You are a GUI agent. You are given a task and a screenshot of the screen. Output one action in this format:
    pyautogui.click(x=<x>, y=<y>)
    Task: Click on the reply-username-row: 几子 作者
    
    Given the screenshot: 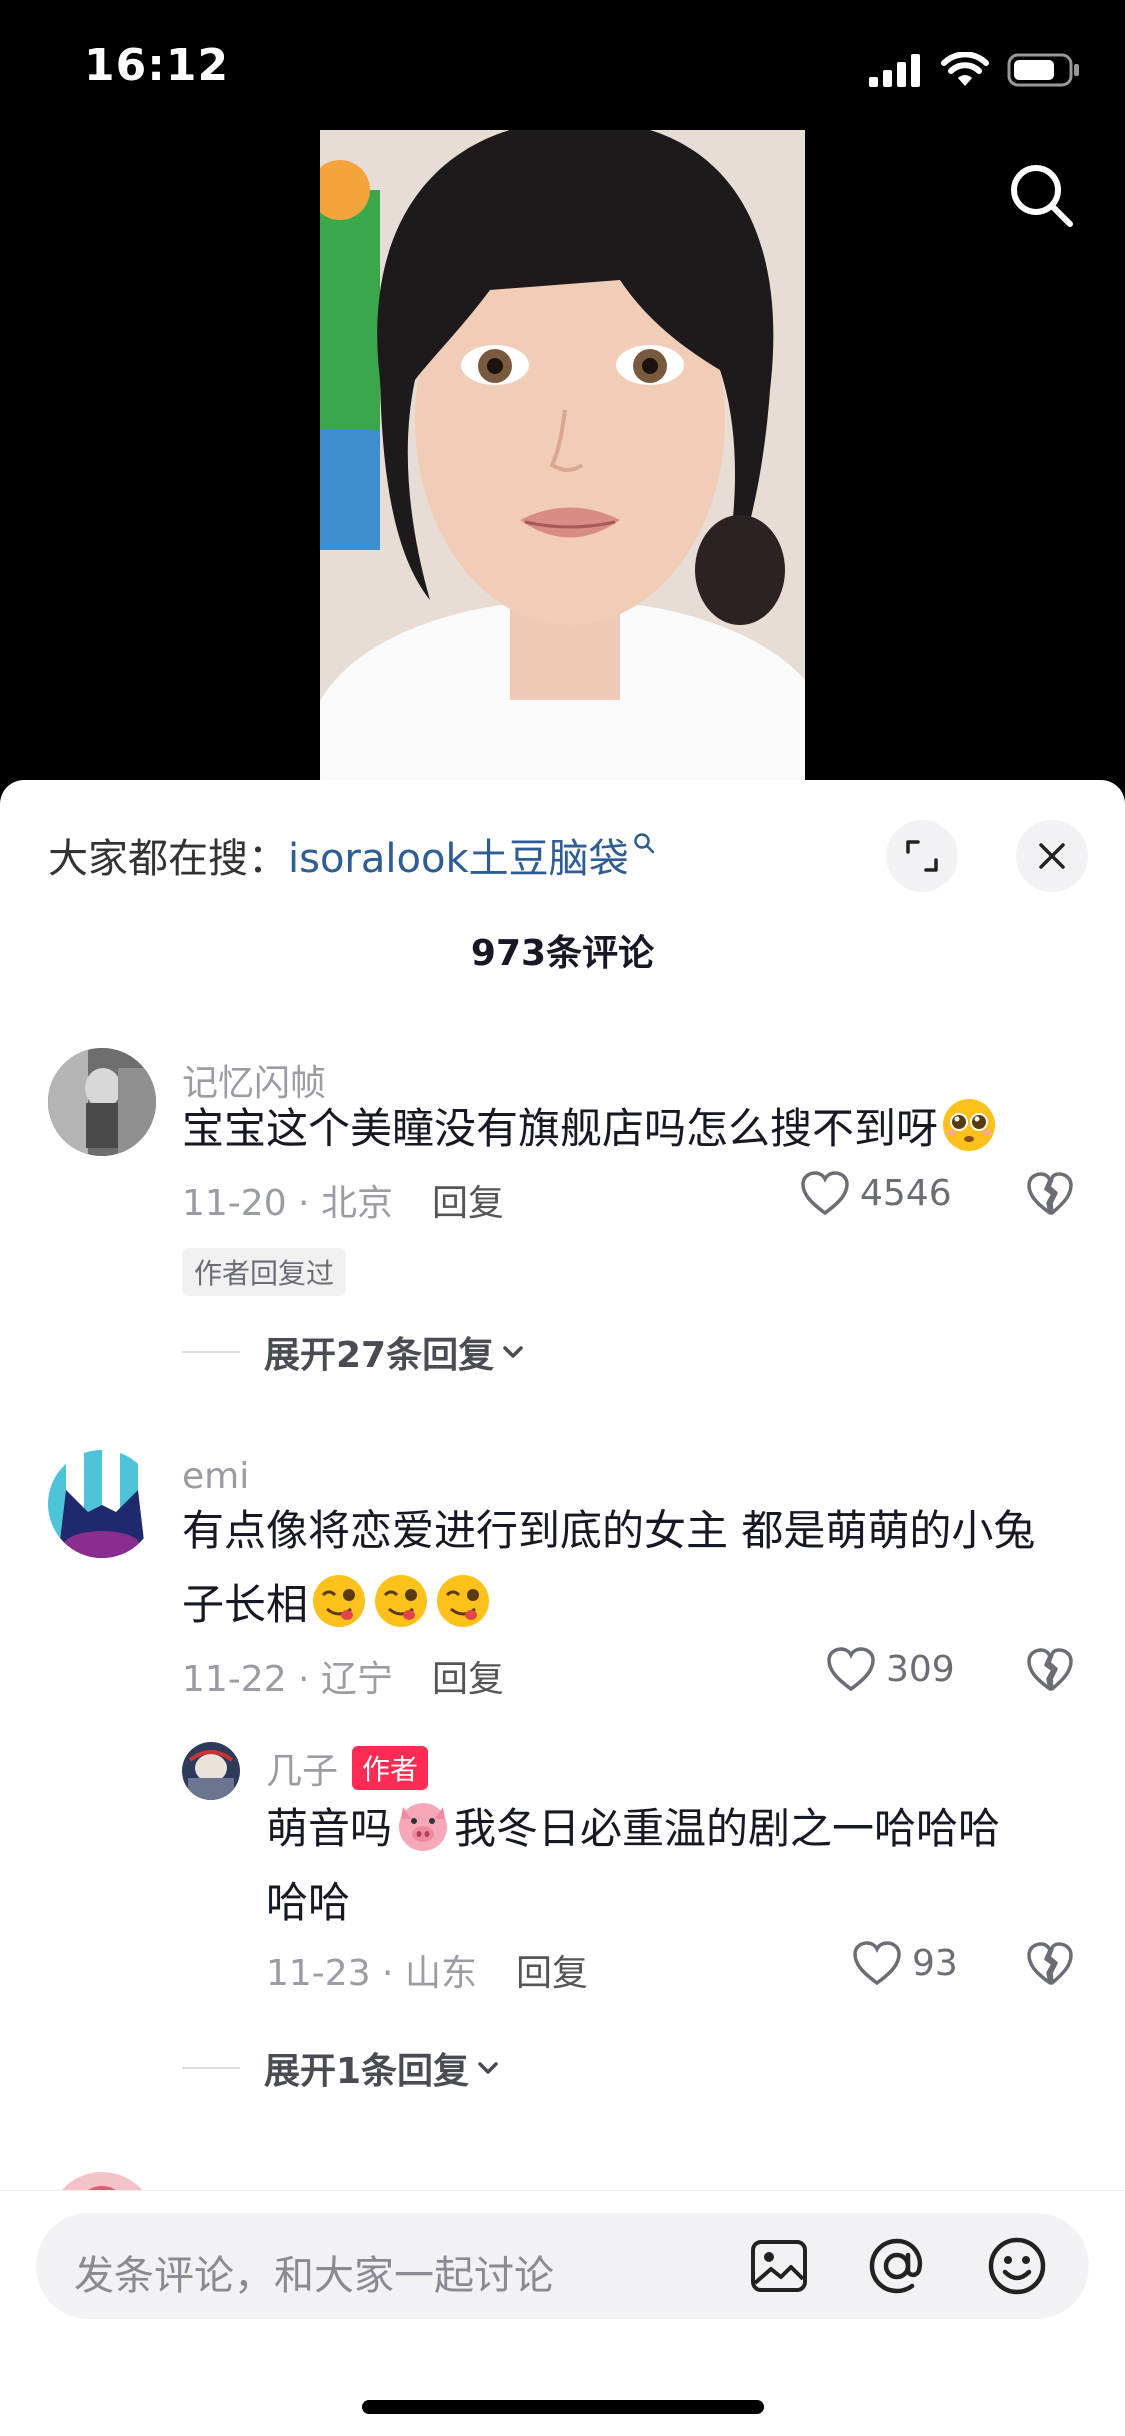 What is the action you would take?
    pyautogui.click(x=347, y=1768)
    